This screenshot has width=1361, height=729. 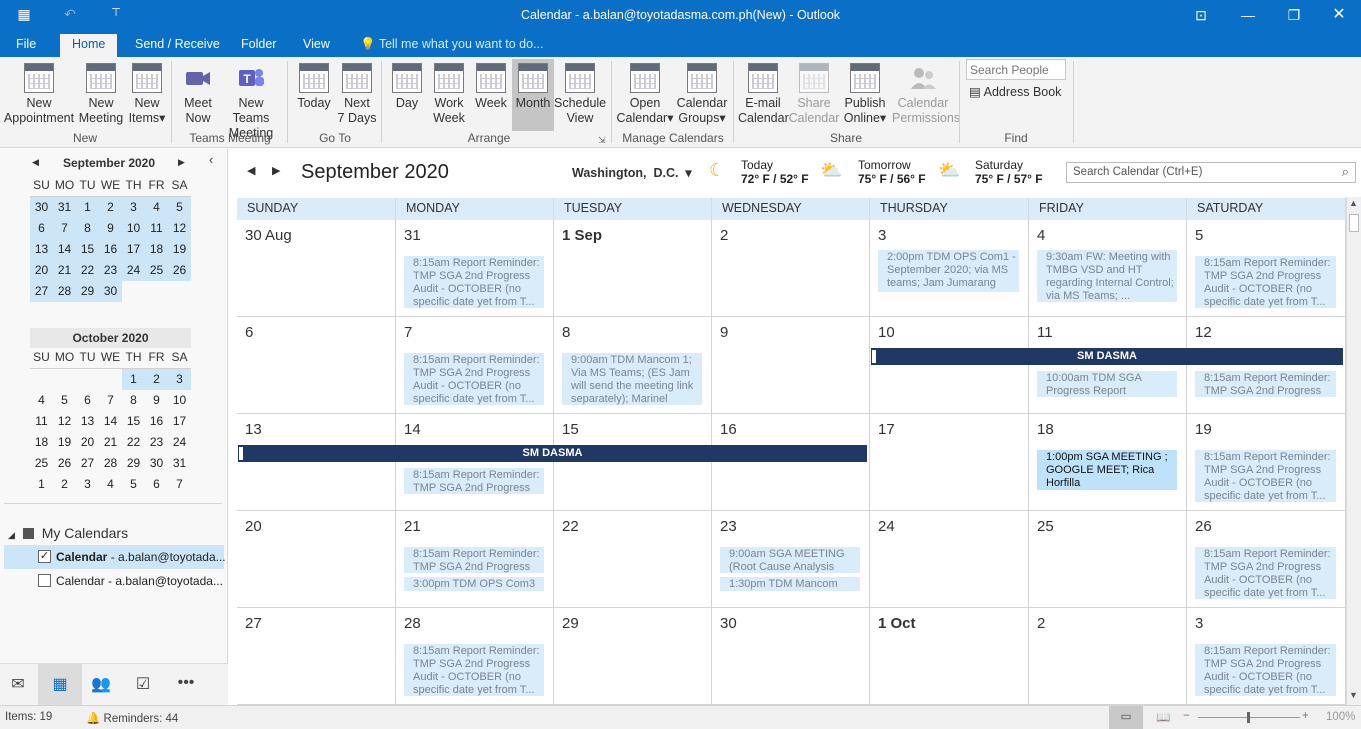 What do you see at coordinates (314, 95) in the screenshot?
I see `today-button: Today` at bounding box center [314, 95].